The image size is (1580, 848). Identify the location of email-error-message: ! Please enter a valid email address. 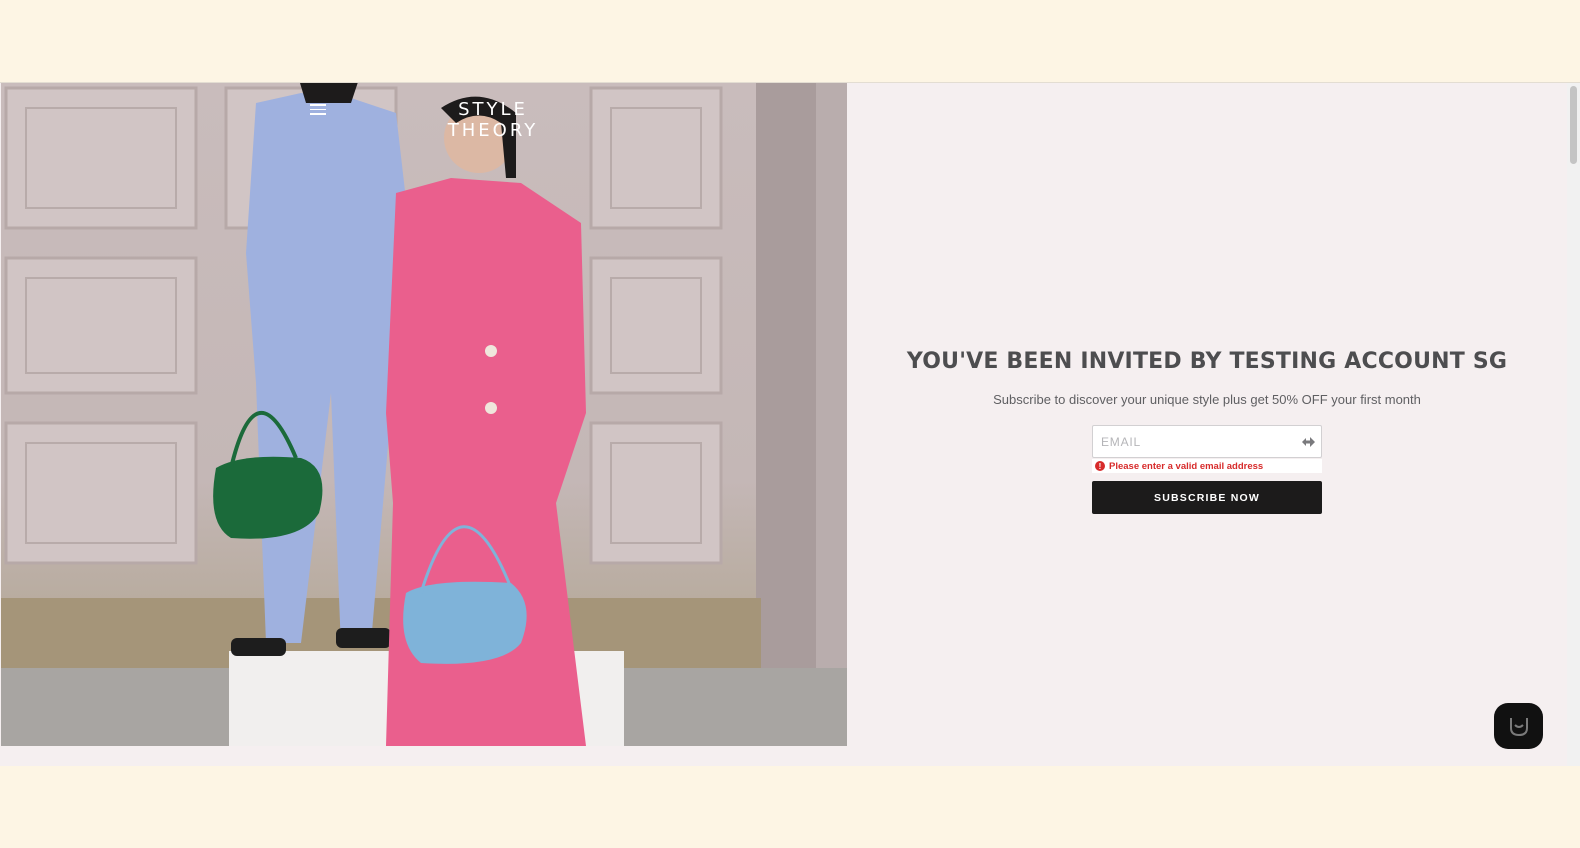
(1207, 466).